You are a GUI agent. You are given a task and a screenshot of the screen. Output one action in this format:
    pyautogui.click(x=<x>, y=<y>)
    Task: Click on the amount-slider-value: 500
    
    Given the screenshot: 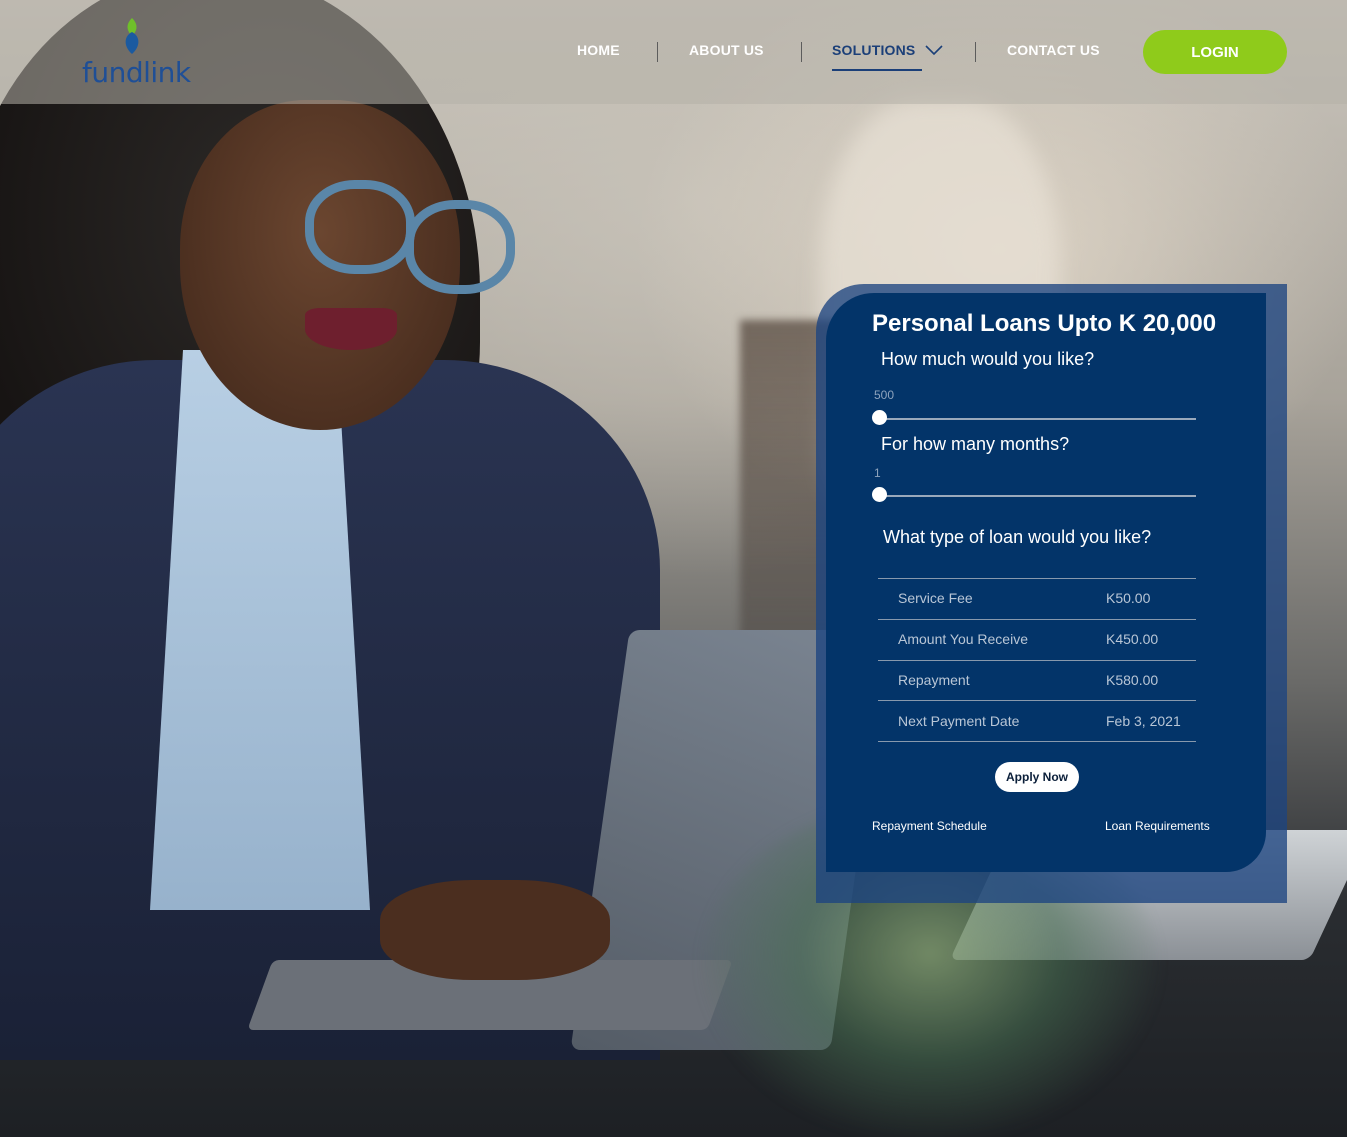 What is the action you would take?
    pyautogui.click(x=884, y=395)
    